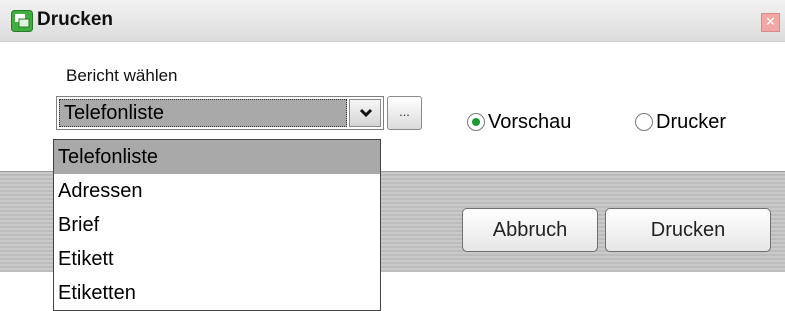 This screenshot has height=311, width=785. What do you see at coordinates (122, 75) in the screenshot?
I see `report-label: Bericht wählen` at bounding box center [122, 75].